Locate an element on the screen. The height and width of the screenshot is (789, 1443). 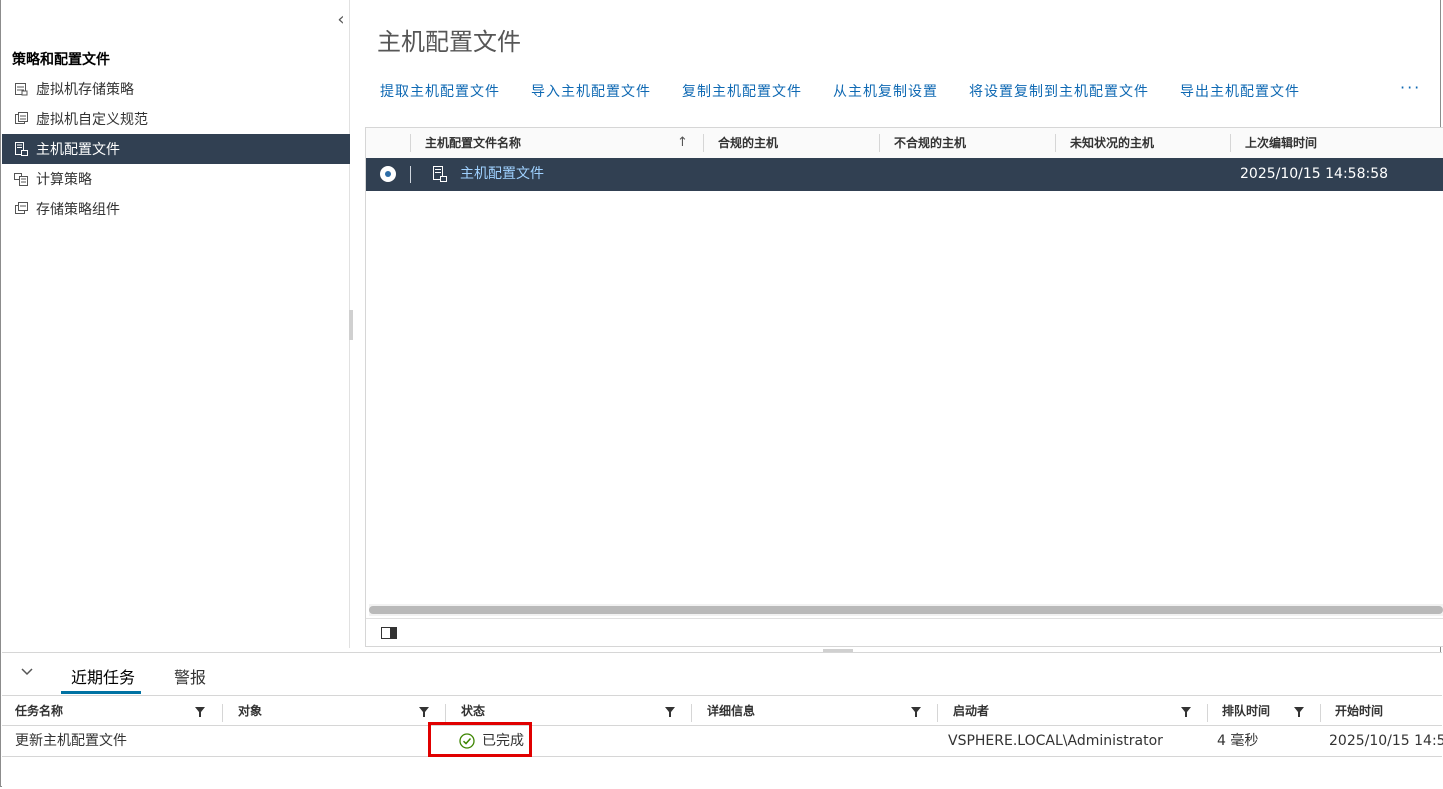
sidebar-item-vm-storage-policy: 虚拟机存储策略 is located at coordinates (176, 89).